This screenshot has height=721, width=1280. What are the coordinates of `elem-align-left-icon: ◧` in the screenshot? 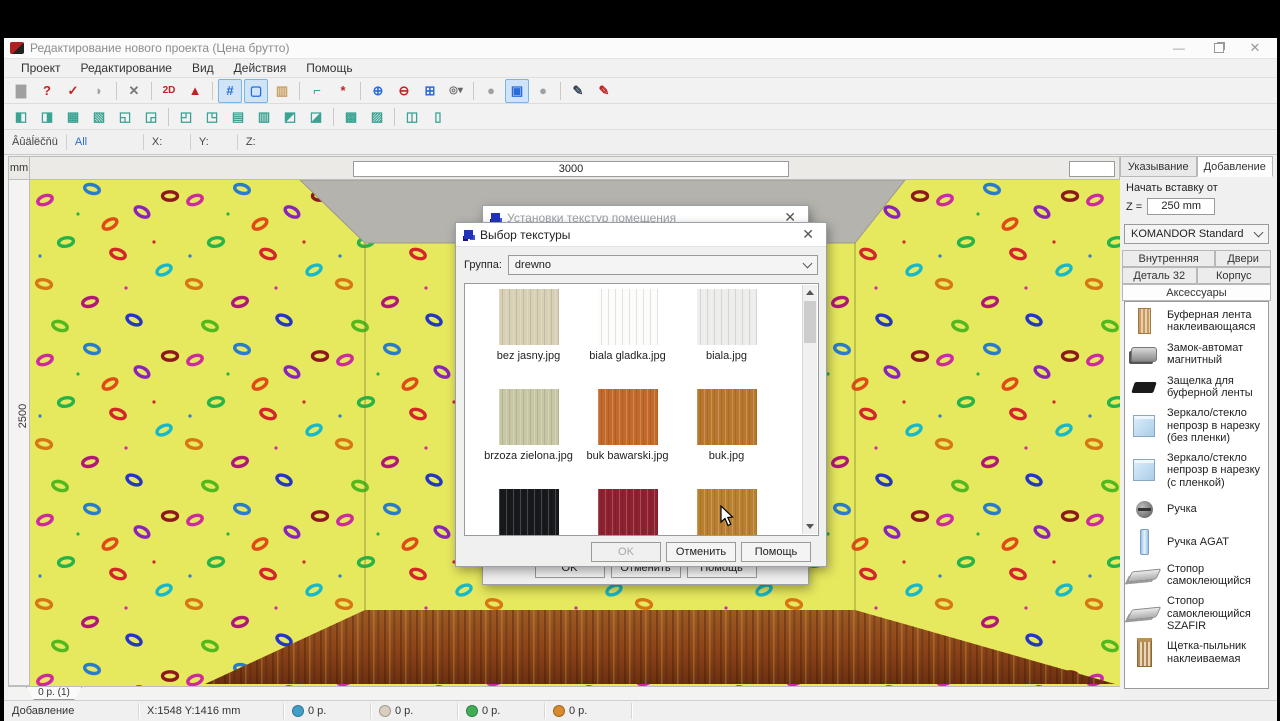 It's located at (21, 117).